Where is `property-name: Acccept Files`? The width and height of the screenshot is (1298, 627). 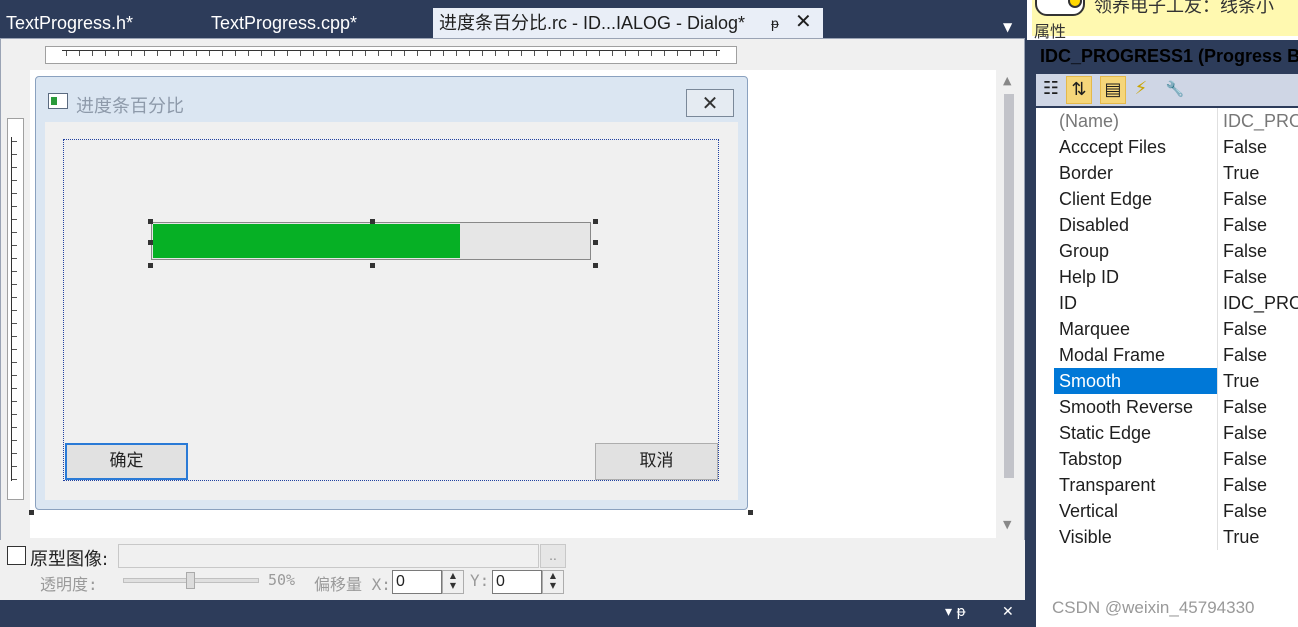
property-name: Acccept Files is located at coordinates (1136, 147).